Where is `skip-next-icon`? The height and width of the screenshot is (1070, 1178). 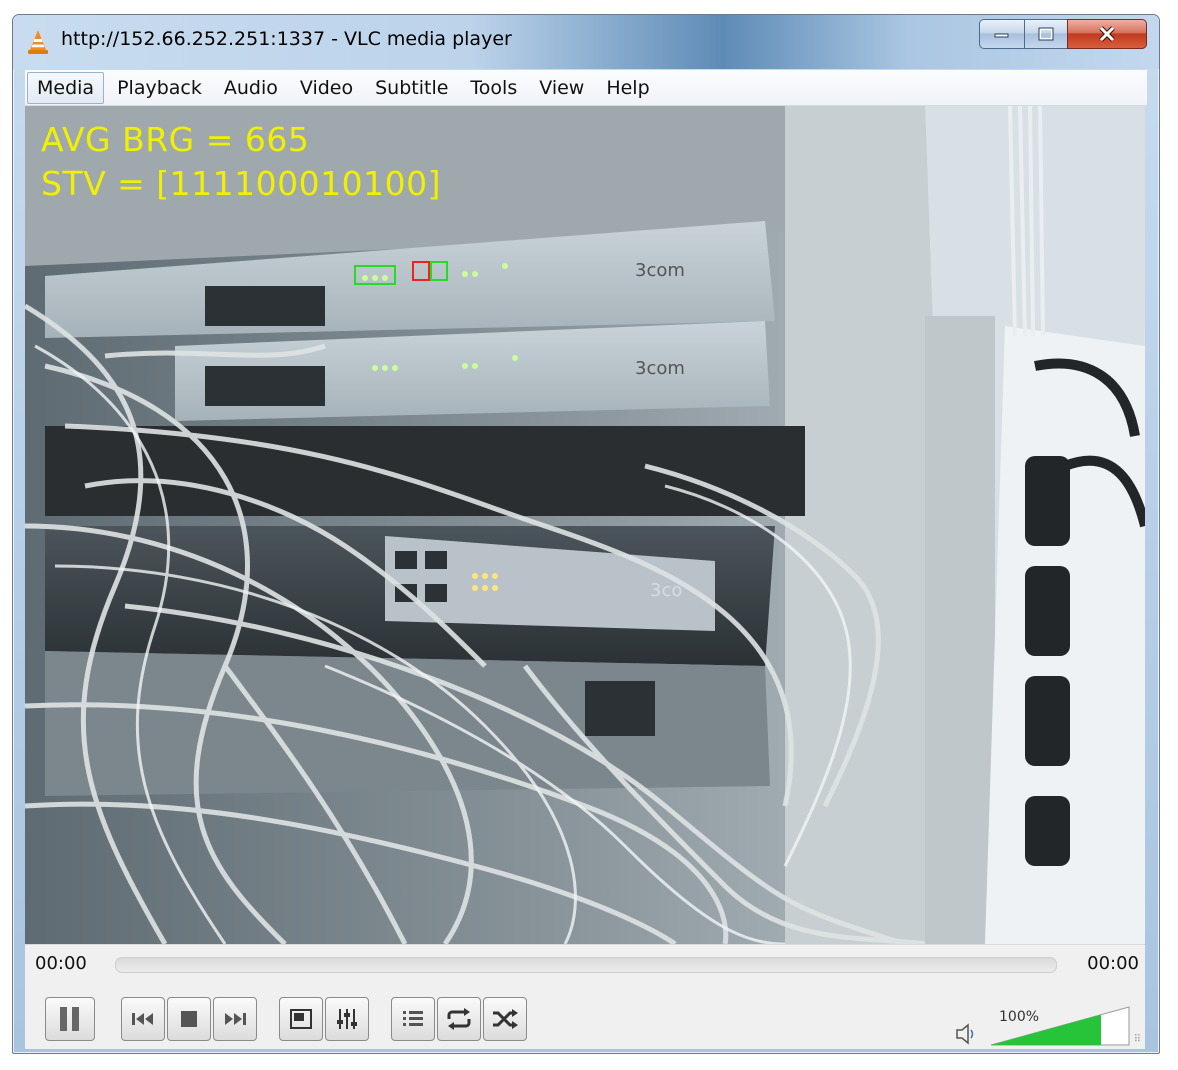 skip-next-icon is located at coordinates (235, 1019).